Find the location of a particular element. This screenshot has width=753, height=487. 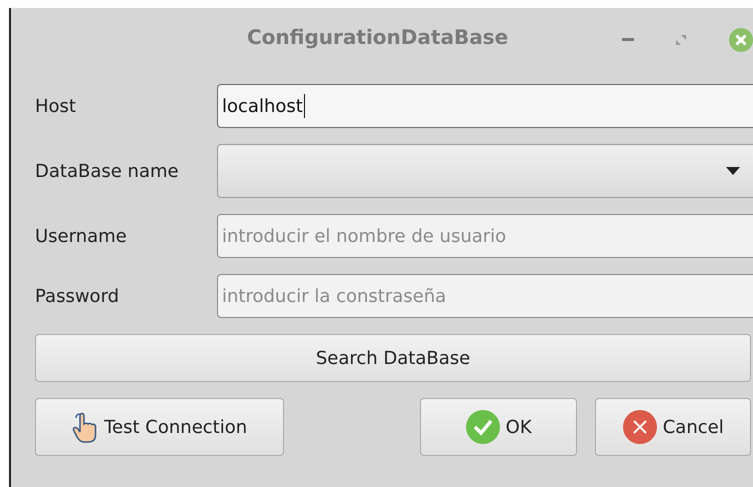

field-label: DataBase name is located at coordinates (107, 171).